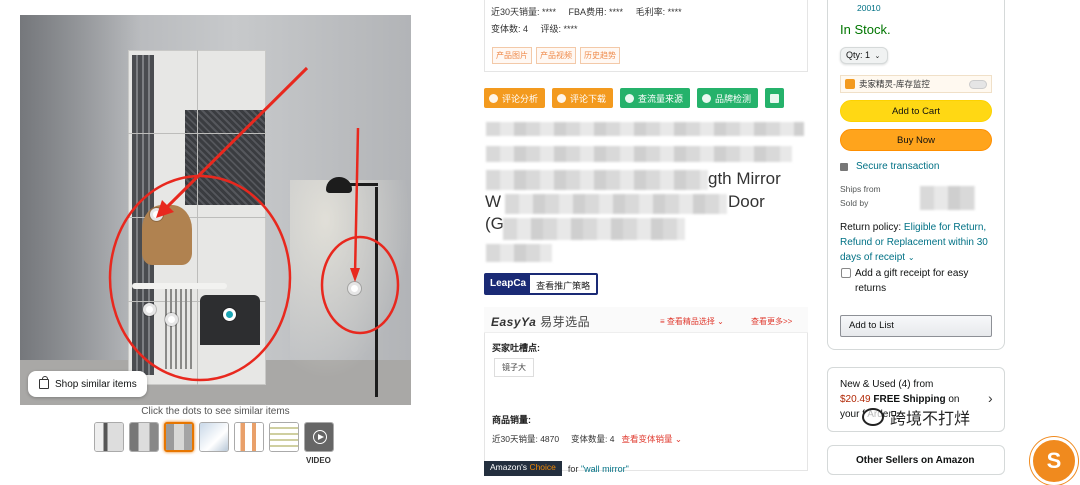 This screenshot has width=1080, height=485. I want to click on traffic-icon, so click(630, 98).